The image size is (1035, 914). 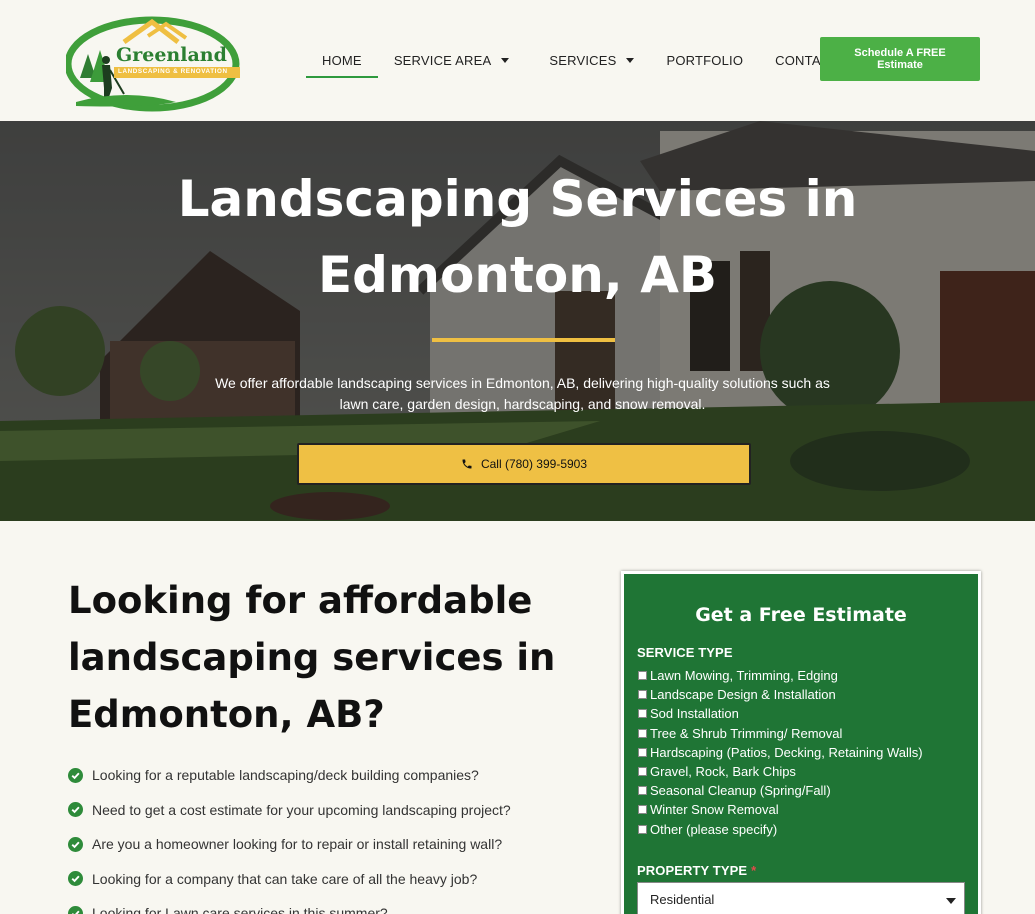 I want to click on nav-services: SERVICES, so click(x=591, y=60).